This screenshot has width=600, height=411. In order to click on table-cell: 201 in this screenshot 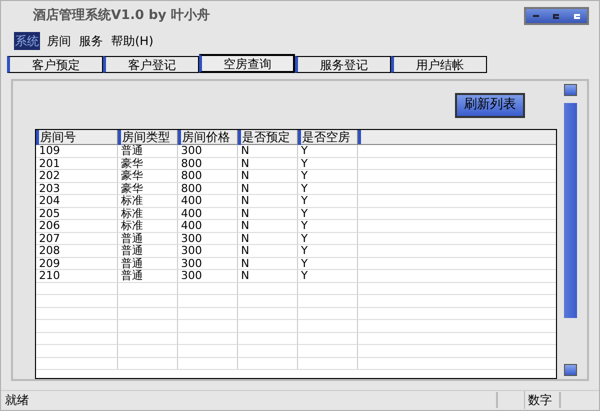, I will do `click(77, 163)`.